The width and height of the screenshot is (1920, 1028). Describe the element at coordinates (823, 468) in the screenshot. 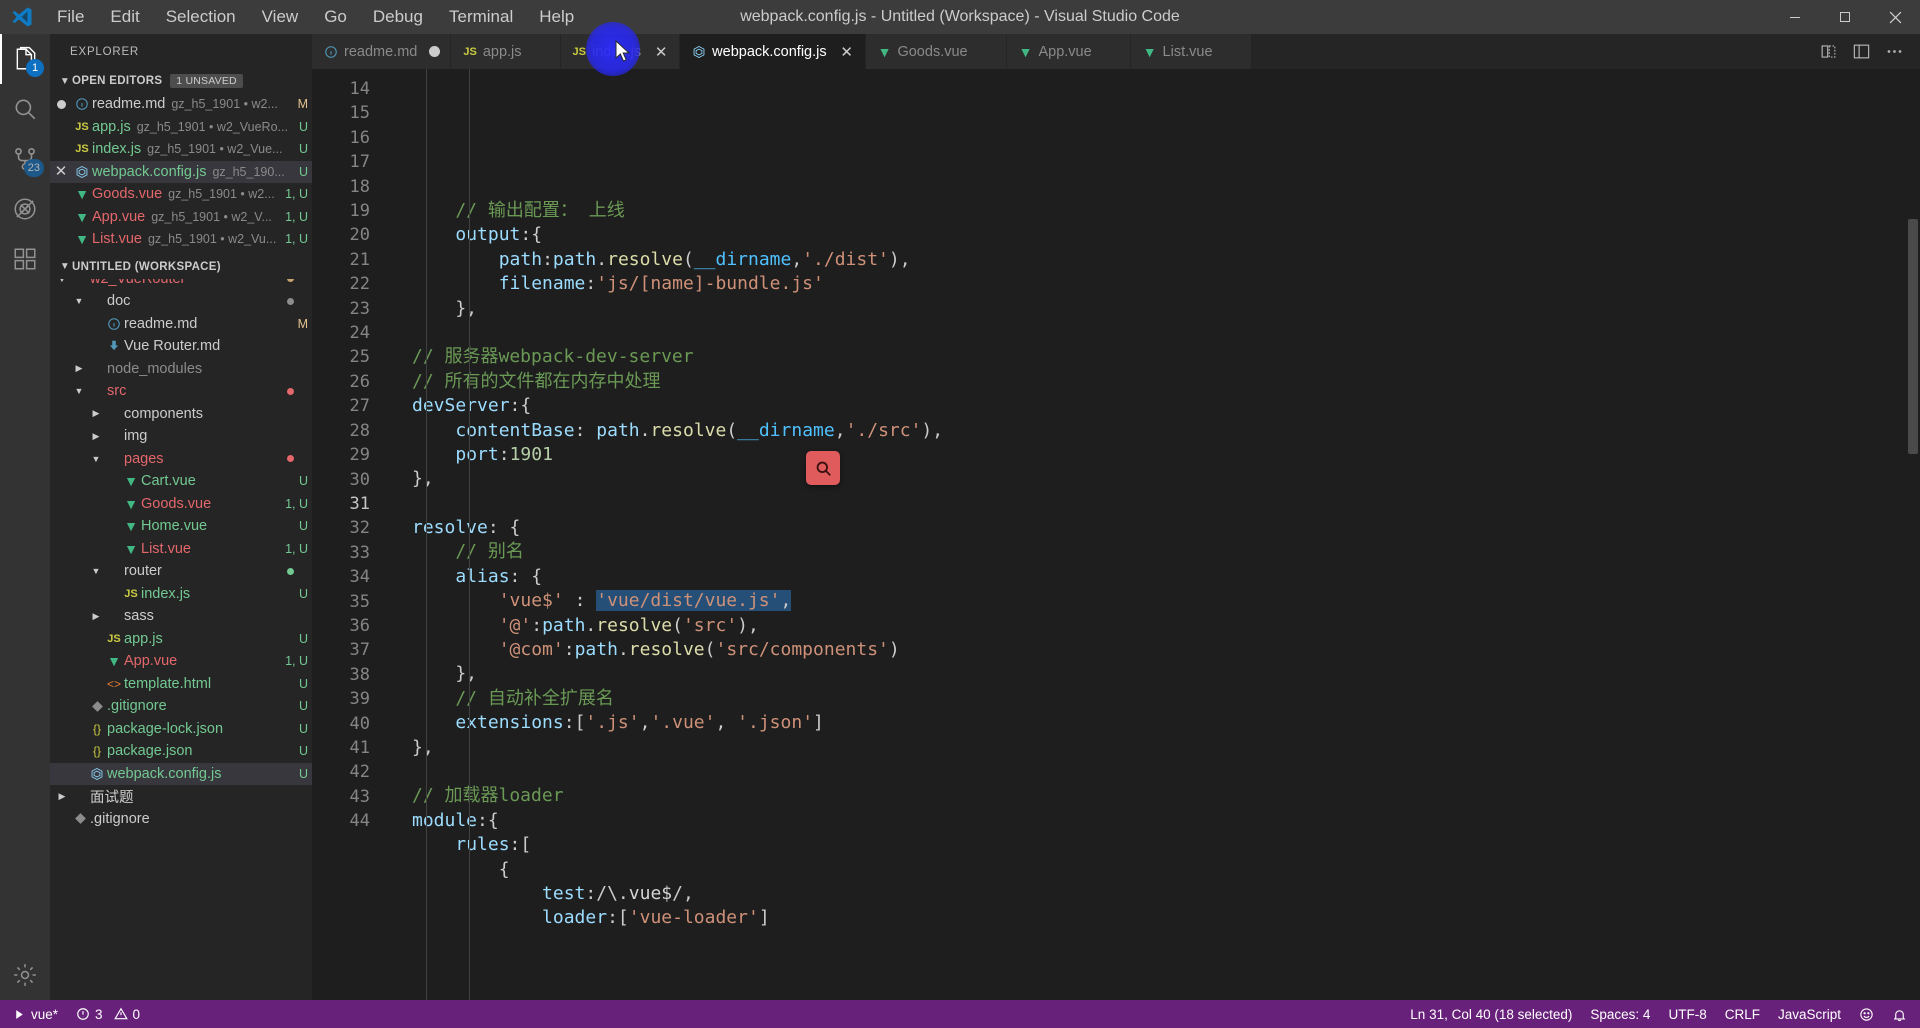

I see `find-widget-badge` at that location.